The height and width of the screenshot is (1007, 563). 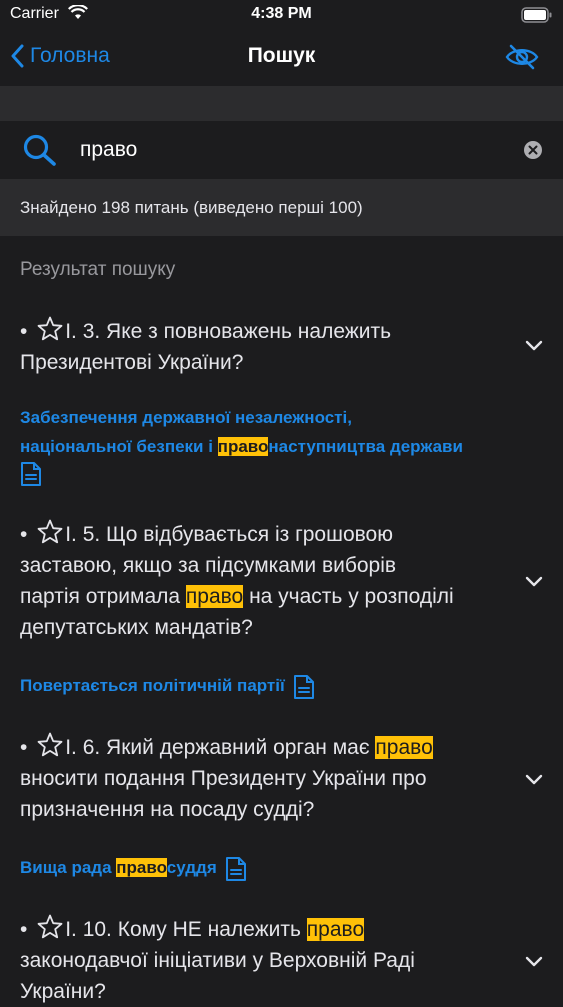 What do you see at coordinates (281, 55) in the screenshot?
I see `page-title: Пошук` at bounding box center [281, 55].